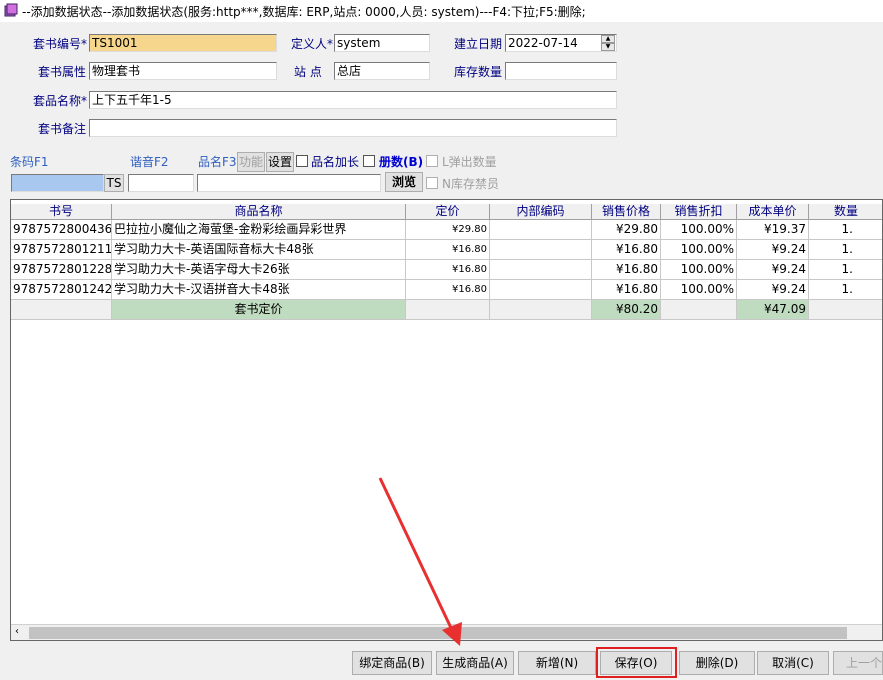 The height and width of the screenshot is (680, 883). What do you see at coordinates (183, 43) in the screenshot?
I see `set-code-input: TS1001` at bounding box center [183, 43].